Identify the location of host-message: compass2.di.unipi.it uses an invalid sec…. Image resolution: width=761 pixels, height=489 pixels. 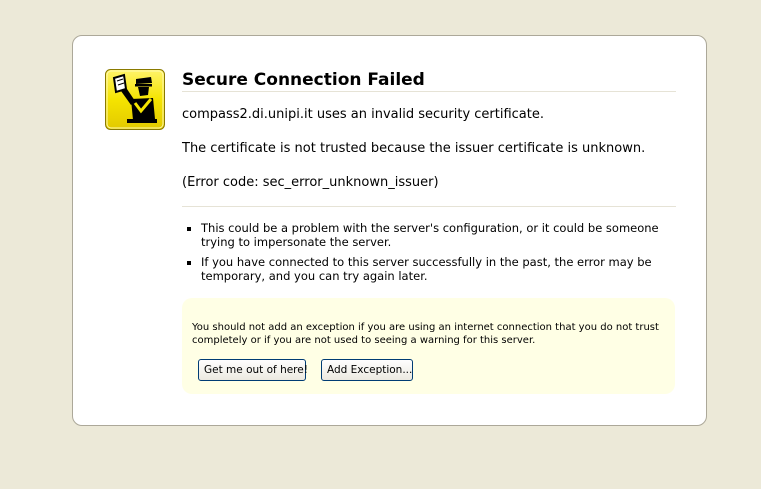
(363, 114).